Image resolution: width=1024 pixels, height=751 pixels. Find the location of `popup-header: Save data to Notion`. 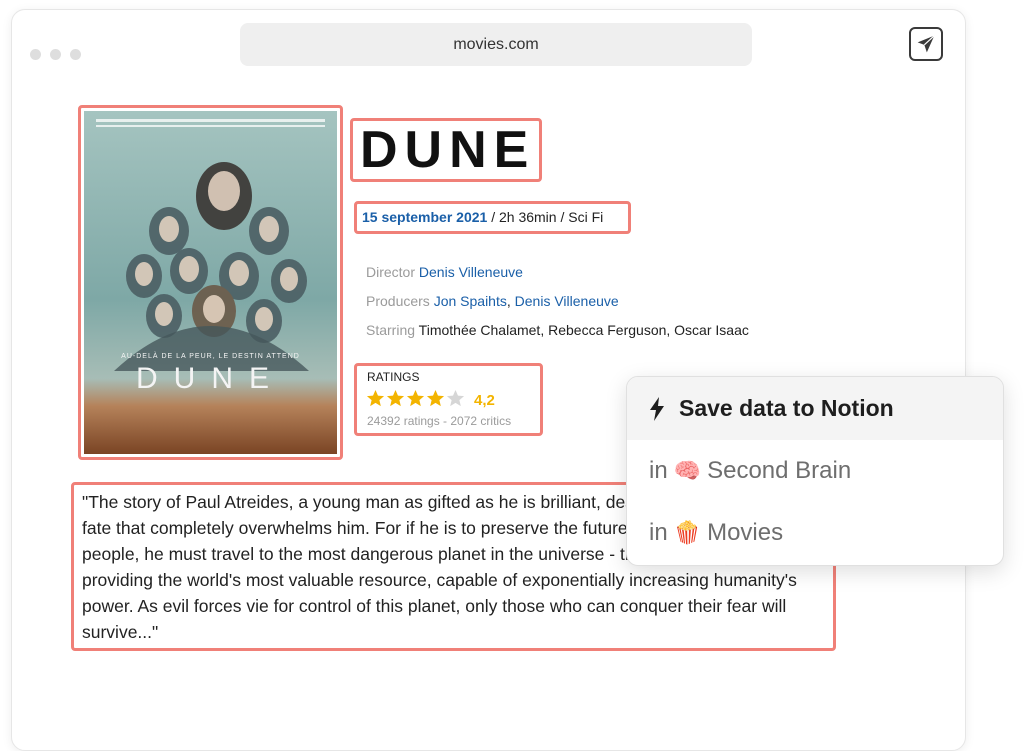

popup-header: Save data to Notion is located at coordinates (815, 408).